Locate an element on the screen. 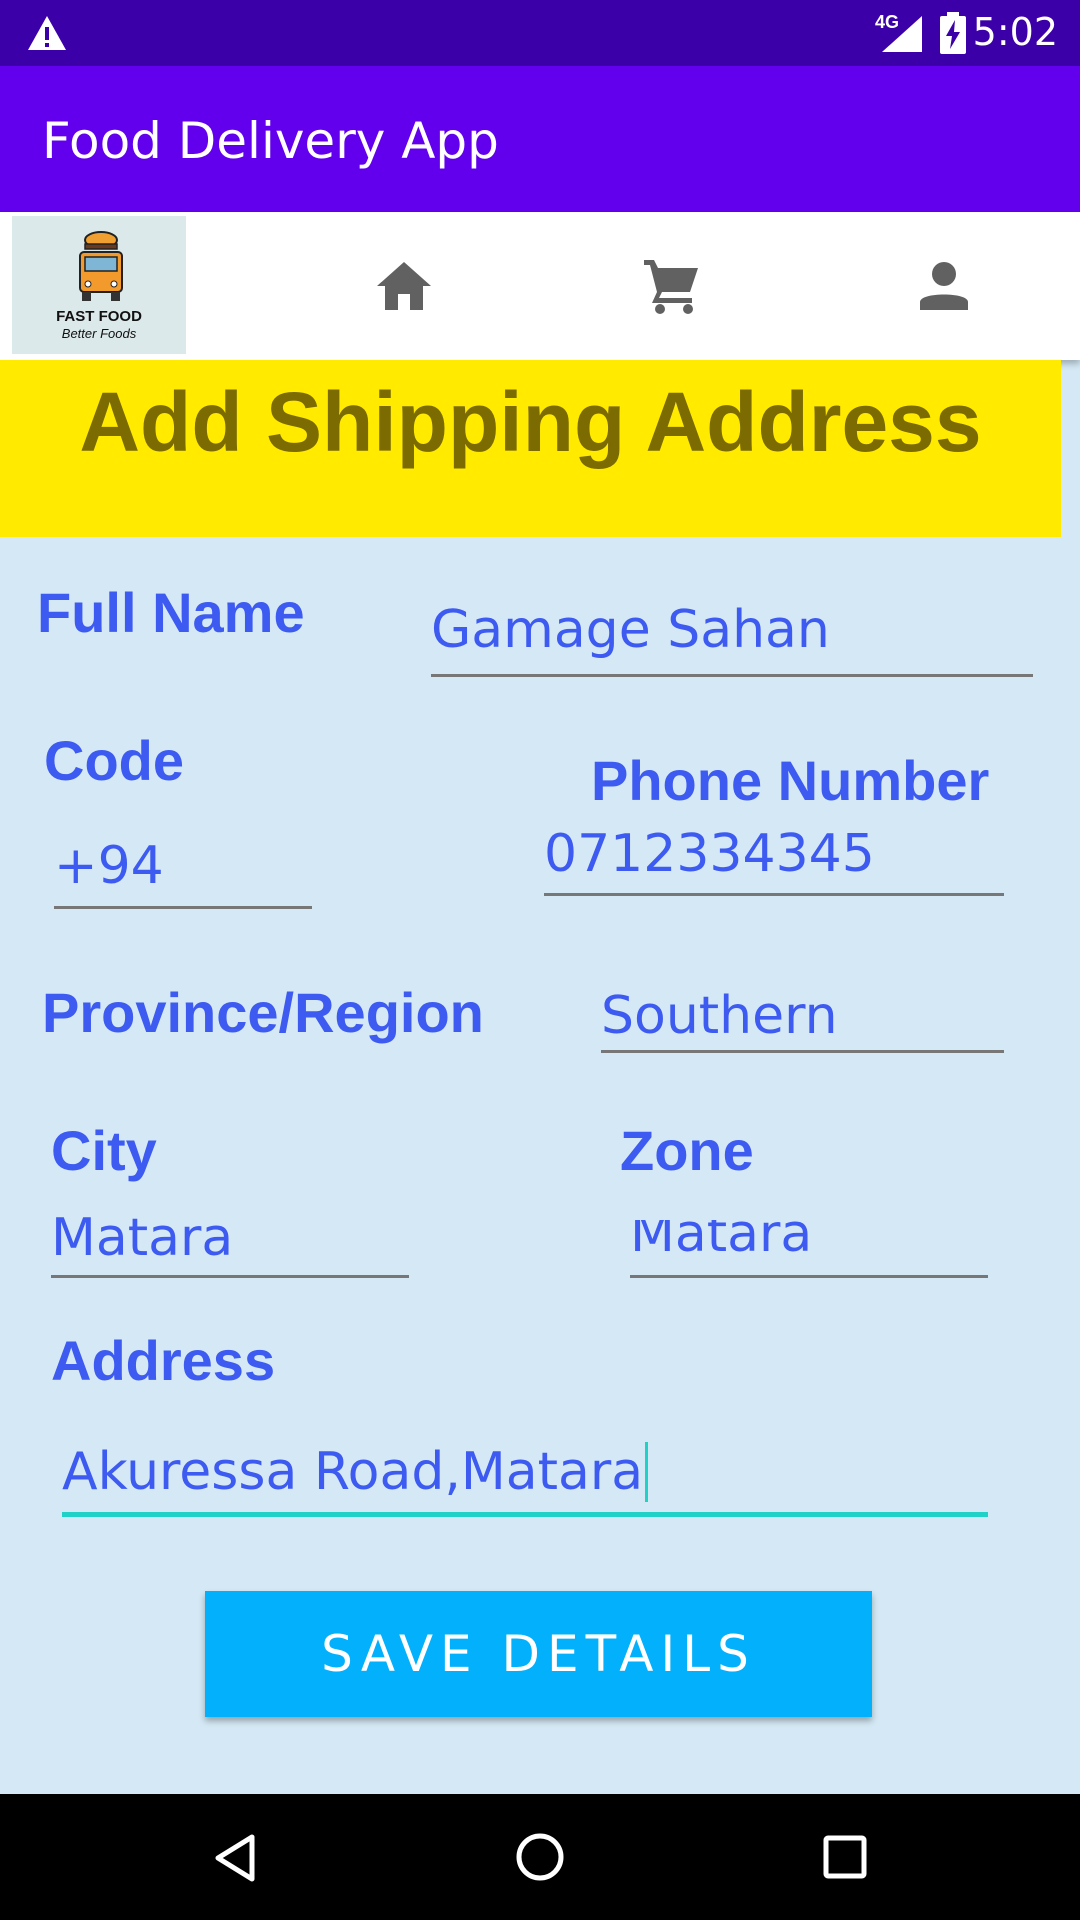  battery-charging-icon is located at coordinates (953, 33).